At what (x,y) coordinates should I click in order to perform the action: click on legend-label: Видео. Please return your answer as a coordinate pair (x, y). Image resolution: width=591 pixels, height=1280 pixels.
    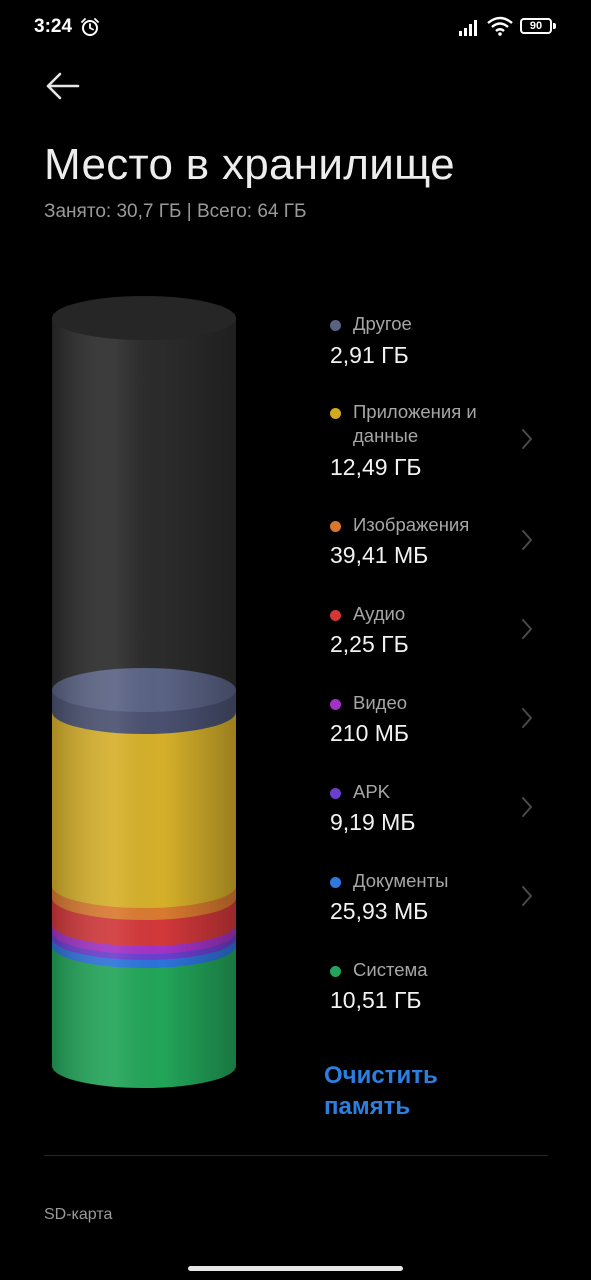
    Looking at the image, I should click on (380, 702).